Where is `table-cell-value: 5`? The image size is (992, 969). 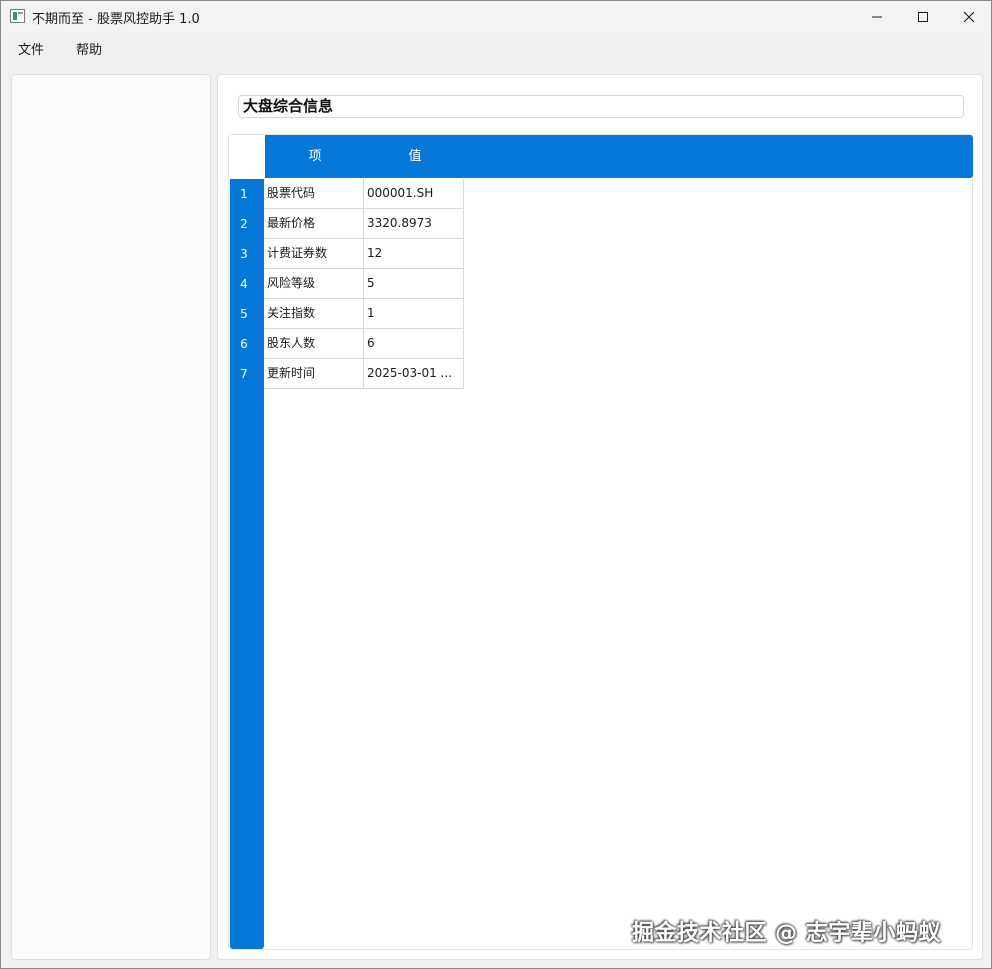 table-cell-value: 5 is located at coordinates (414, 284).